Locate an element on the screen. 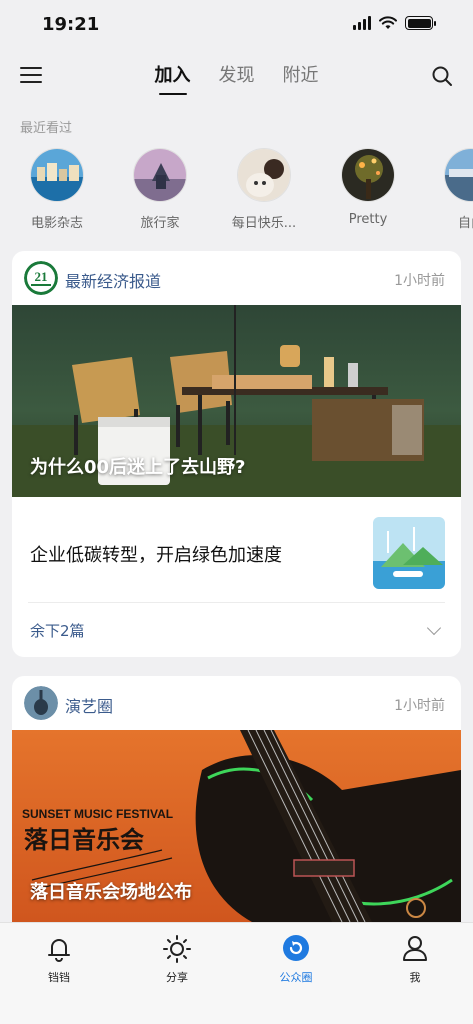 This screenshot has height=1024, width=473. recent-item-traveler: 旅行家 is located at coordinates (160, 188).